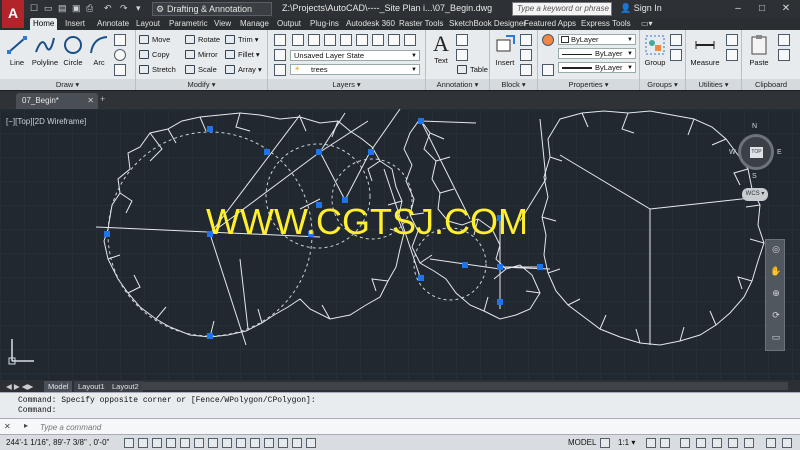  What do you see at coordinates (786, 9) in the screenshot?
I see `close-button: ✕` at bounding box center [786, 9].